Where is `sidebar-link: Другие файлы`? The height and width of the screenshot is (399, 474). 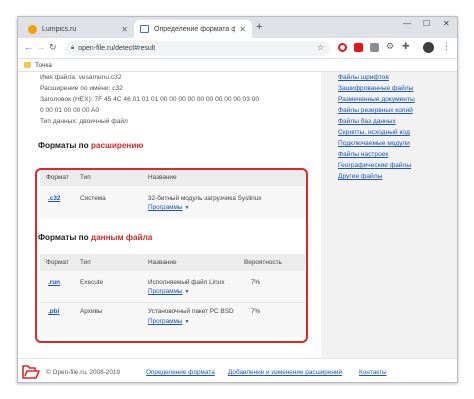
sidebar-link: Другие файлы is located at coordinates (360, 176).